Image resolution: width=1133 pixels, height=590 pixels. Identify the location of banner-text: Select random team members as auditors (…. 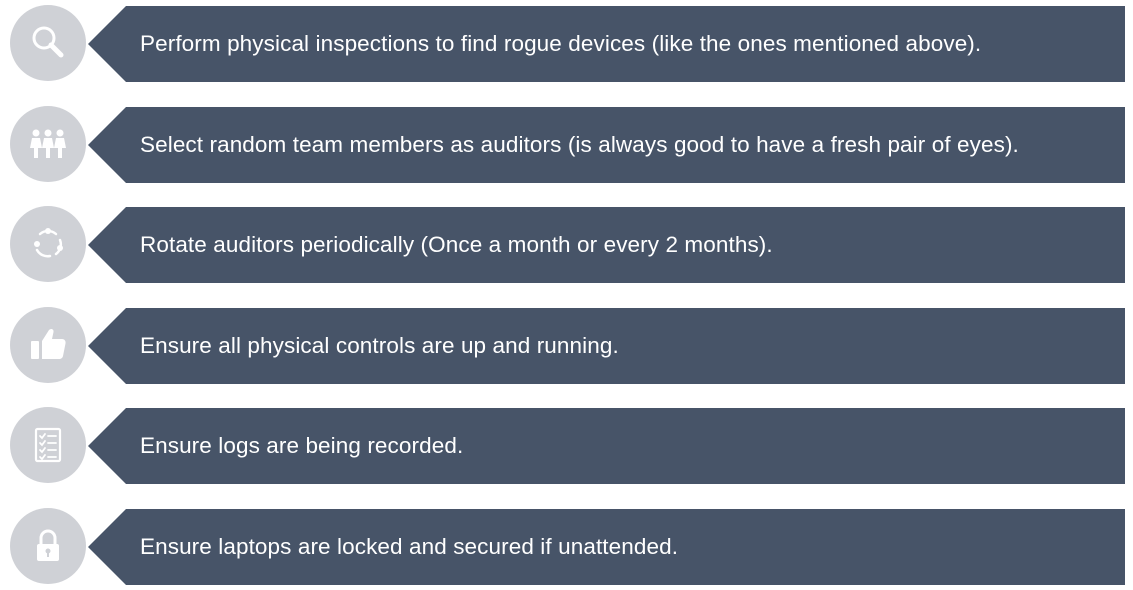
(579, 144).